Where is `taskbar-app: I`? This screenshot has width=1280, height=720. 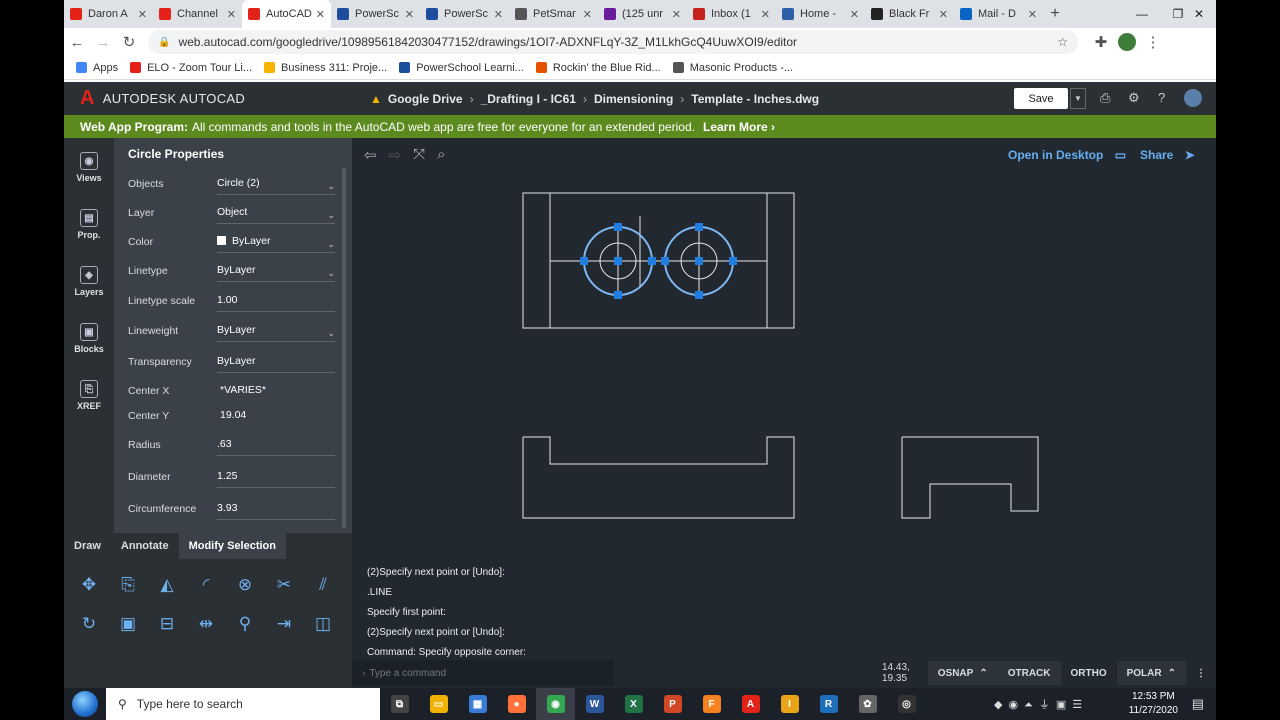 taskbar-app: I is located at coordinates (789, 704).